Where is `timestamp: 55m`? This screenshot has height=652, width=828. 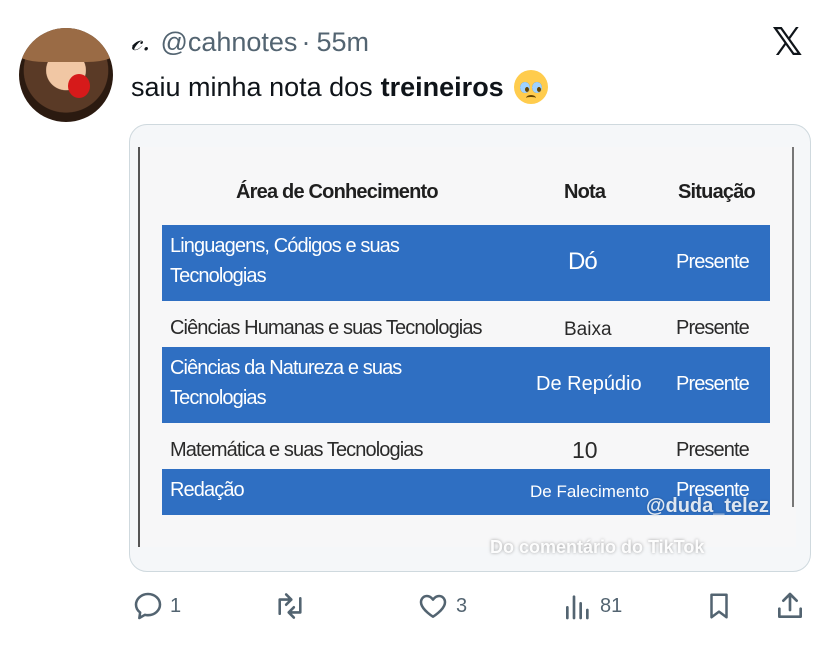 timestamp: 55m is located at coordinates (342, 42).